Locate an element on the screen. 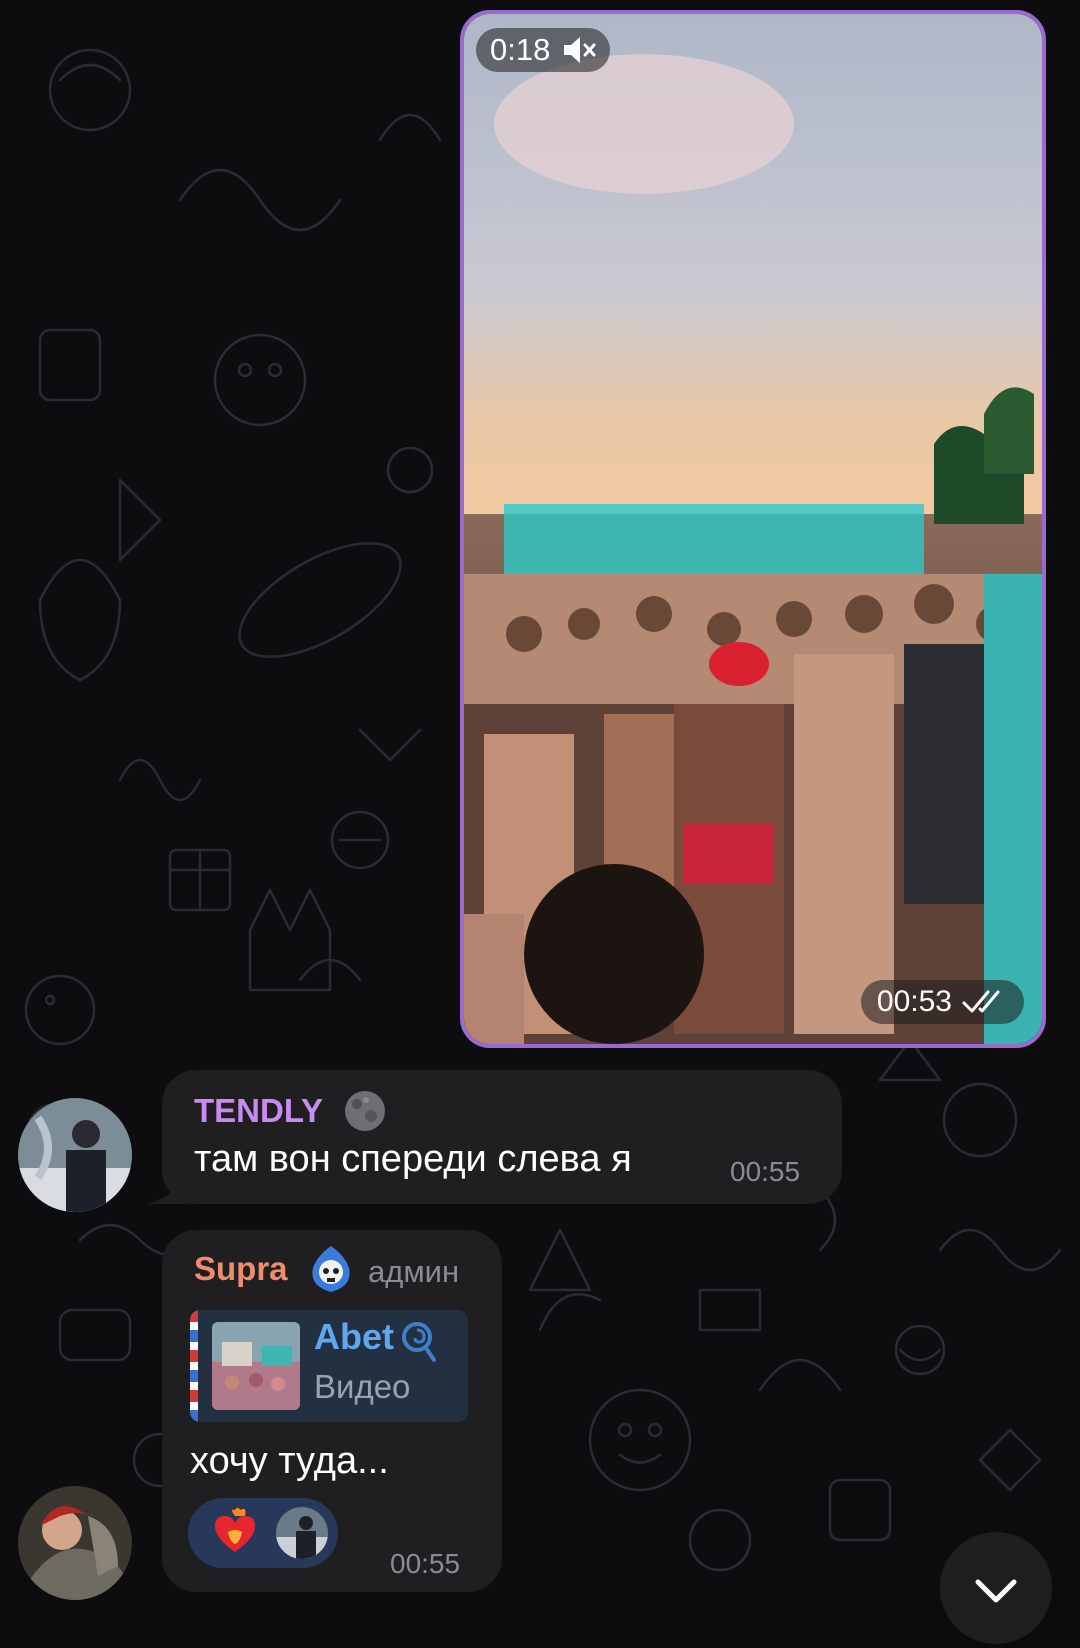 The image size is (1080, 1648). avatar-tendly is located at coordinates (75, 1155).